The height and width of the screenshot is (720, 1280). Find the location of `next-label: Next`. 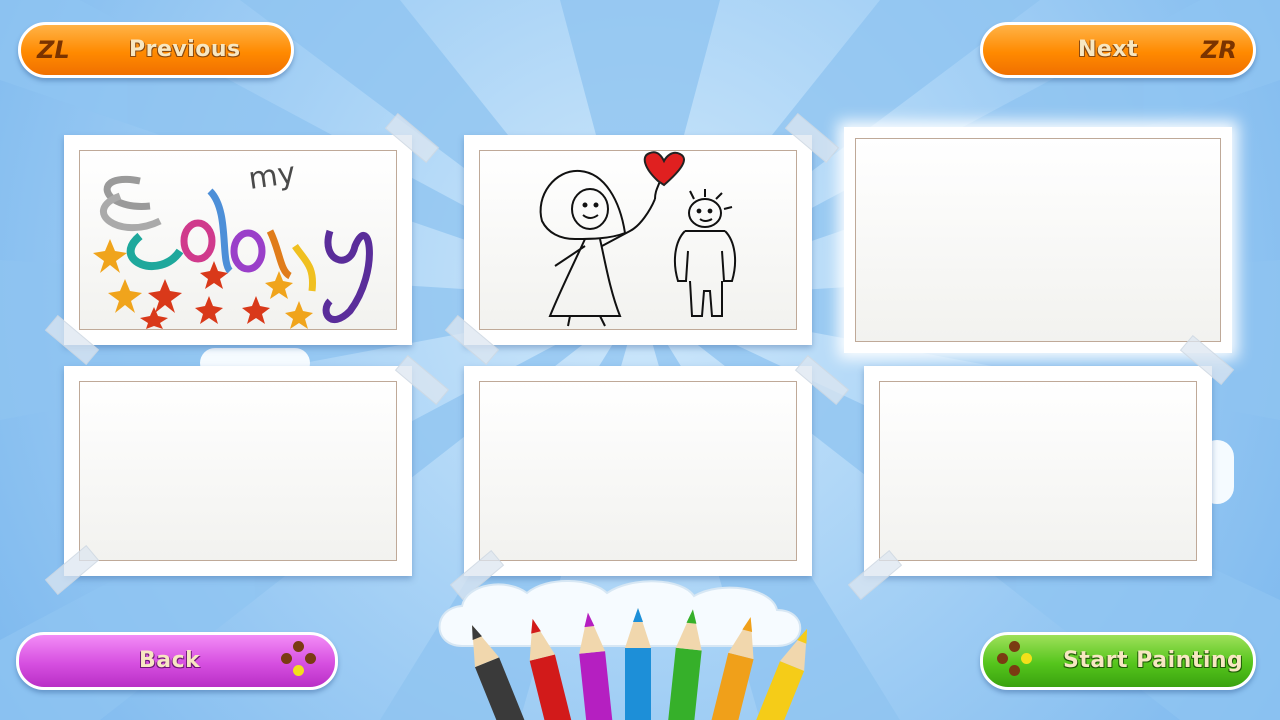

next-label: Next is located at coordinates (1108, 49).